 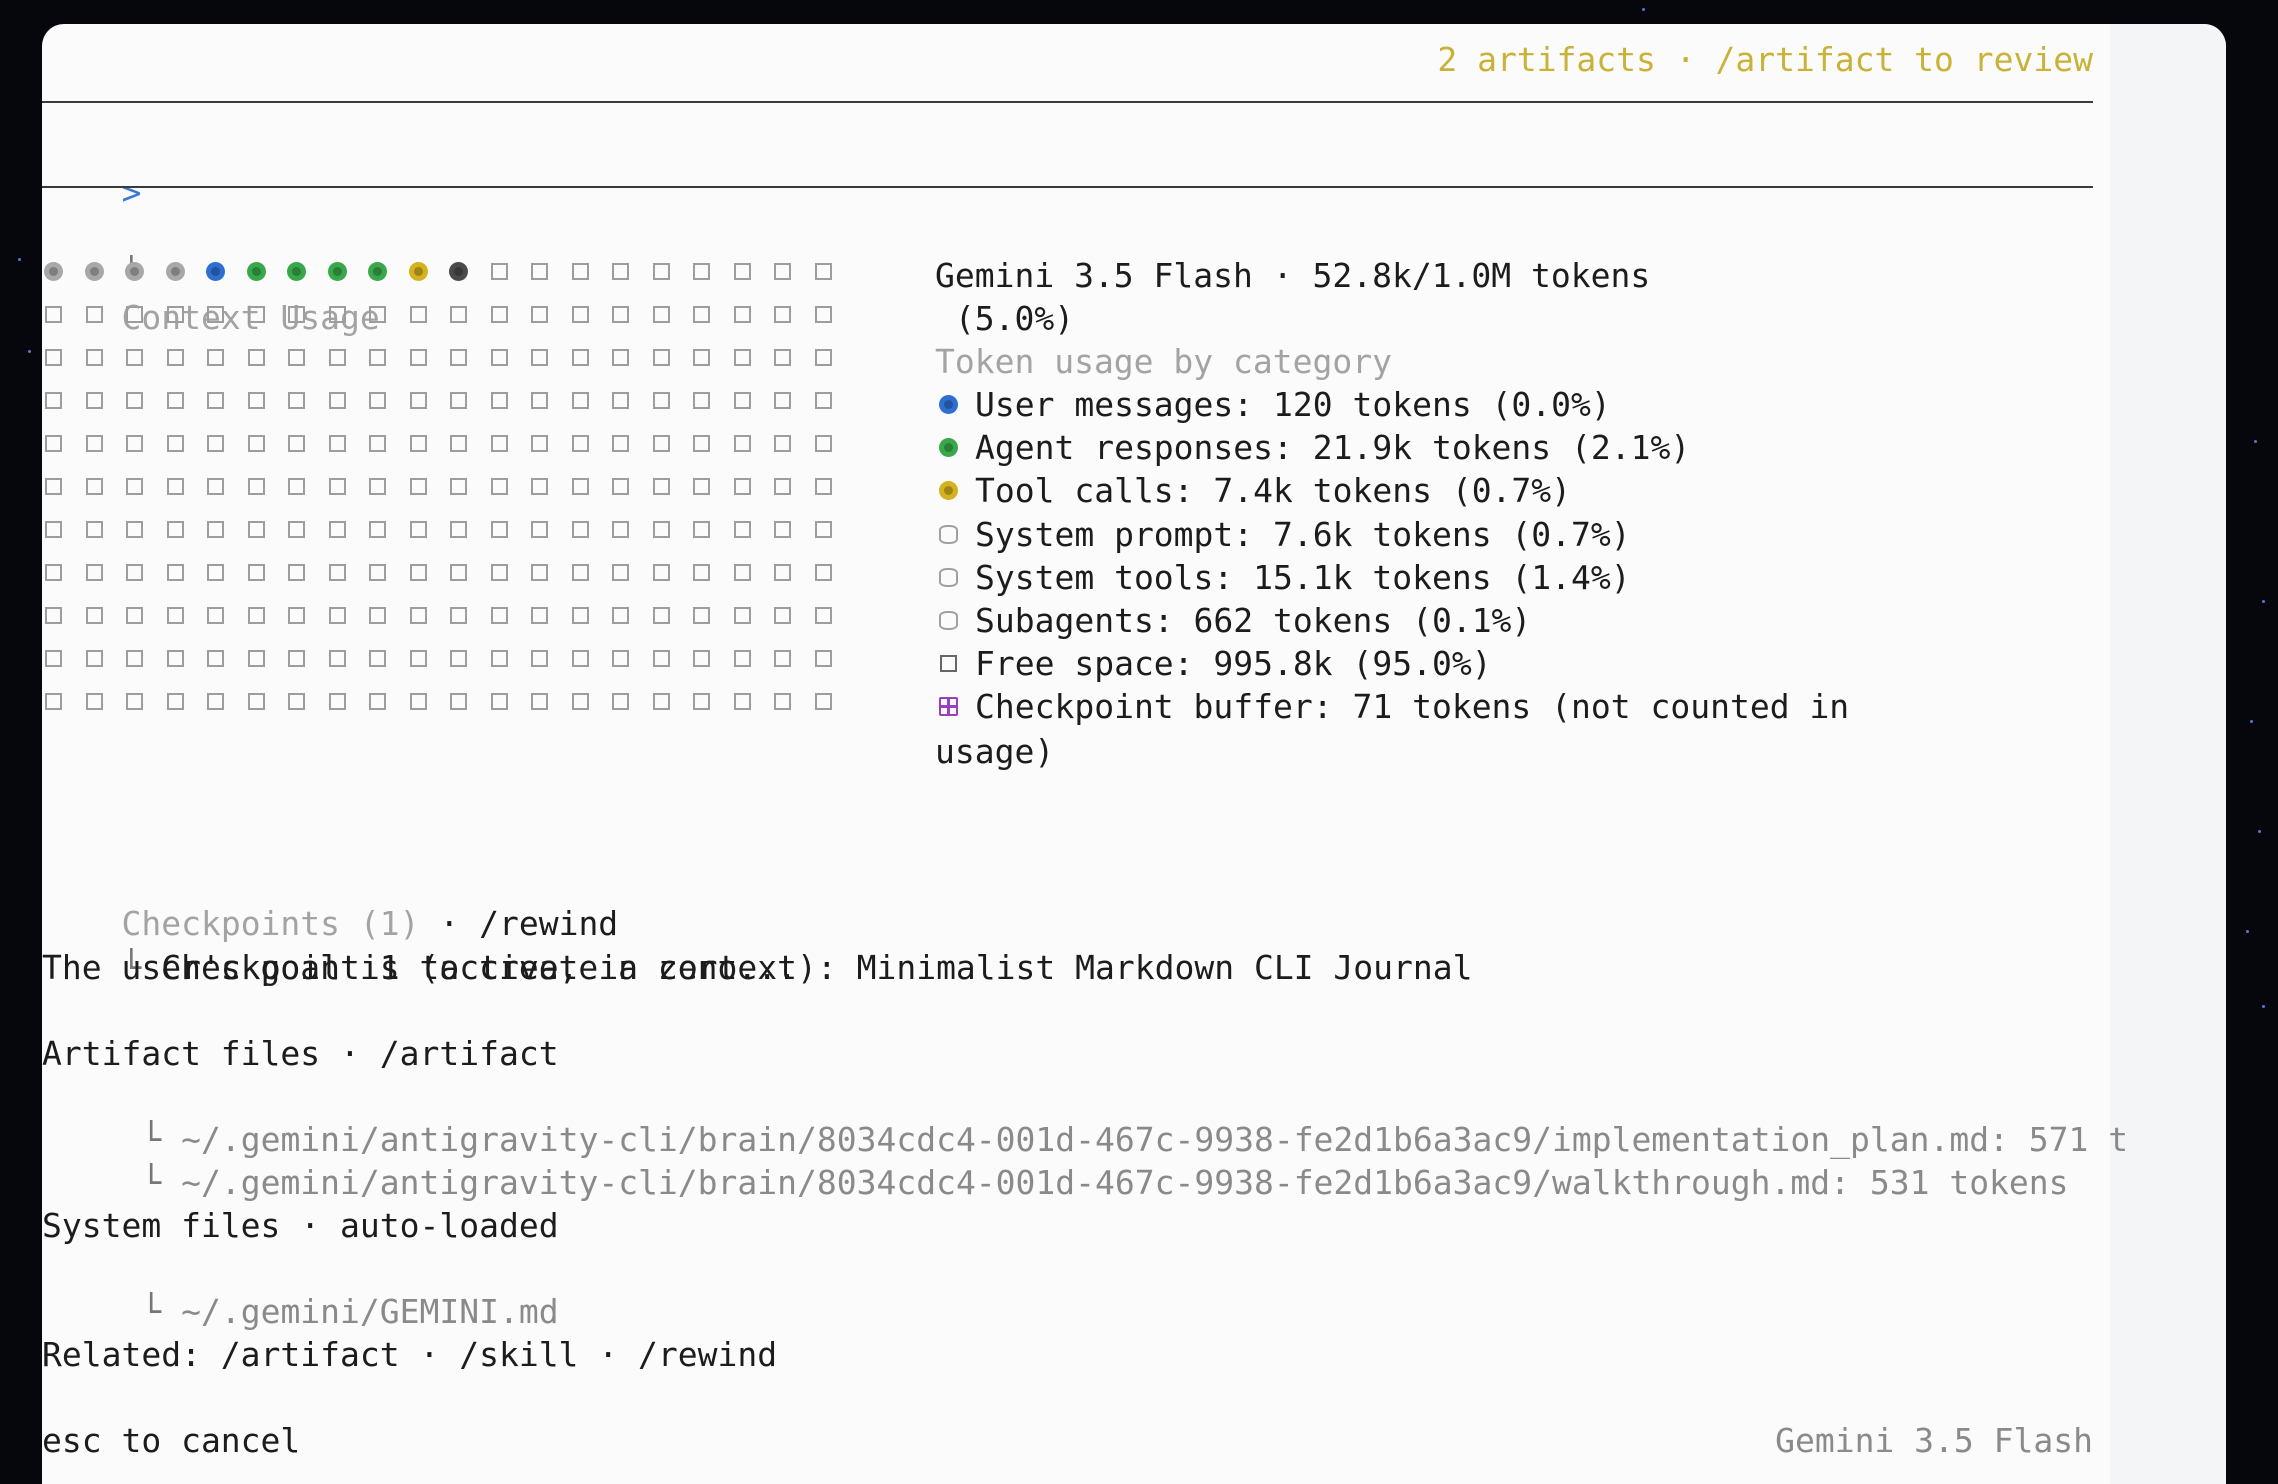 I want to click on prompt-caret-icon: >, so click(x=131, y=192).